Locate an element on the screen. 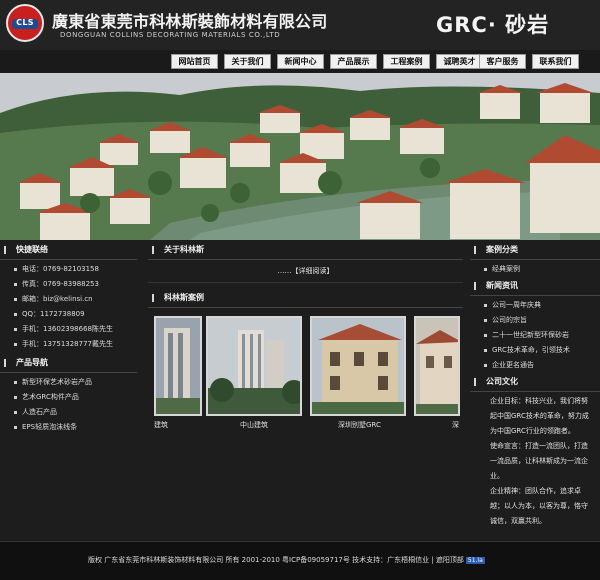 Image resolution: width=600 pixels, height=580 pixels. partial-building-photo is located at coordinates (437, 366).